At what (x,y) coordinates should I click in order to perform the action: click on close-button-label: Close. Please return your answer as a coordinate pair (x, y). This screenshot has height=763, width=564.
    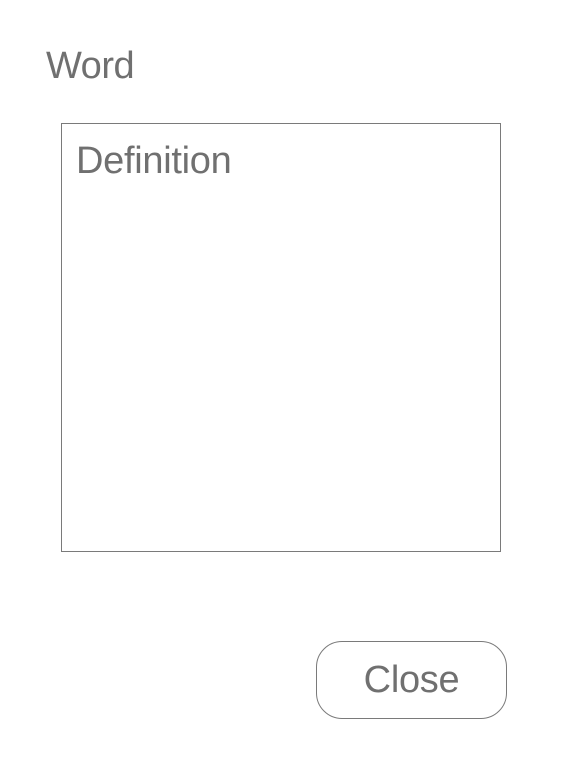
    Looking at the image, I should click on (411, 680).